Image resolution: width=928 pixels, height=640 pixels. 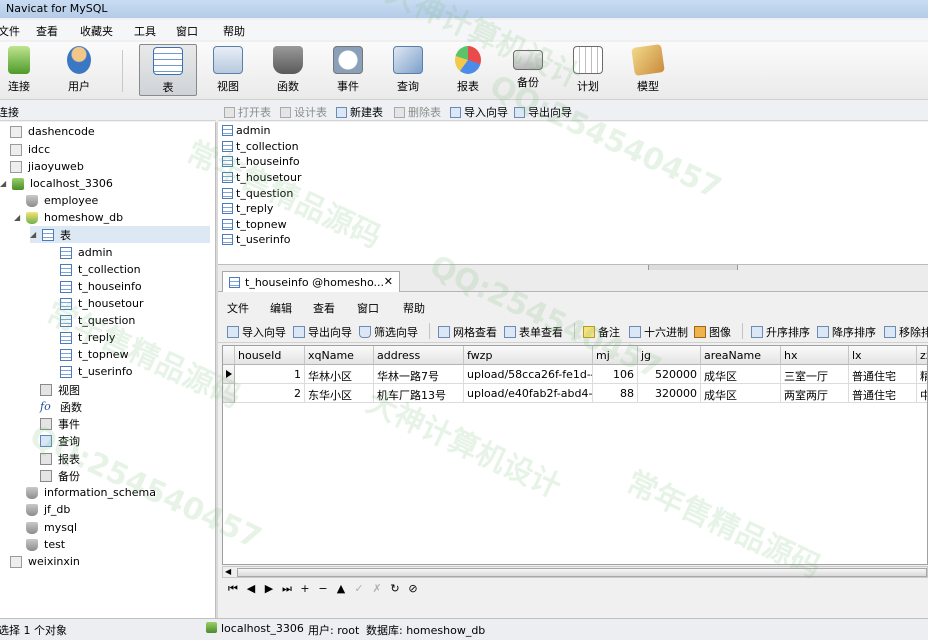 I want to click on memo-button: 备注, so click(x=601, y=332).